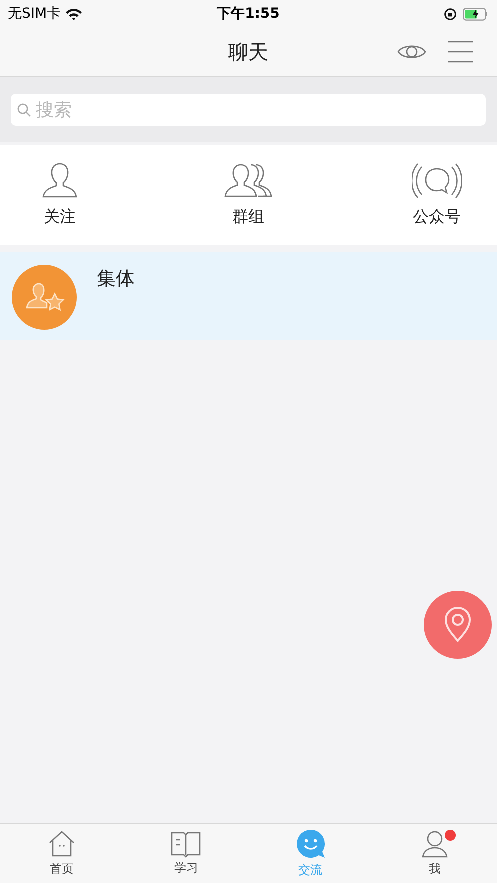 Image resolution: width=497 pixels, height=883 pixels. Describe the element at coordinates (35, 14) in the screenshot. I see `carrier-label: 无SIM卡` at that location.